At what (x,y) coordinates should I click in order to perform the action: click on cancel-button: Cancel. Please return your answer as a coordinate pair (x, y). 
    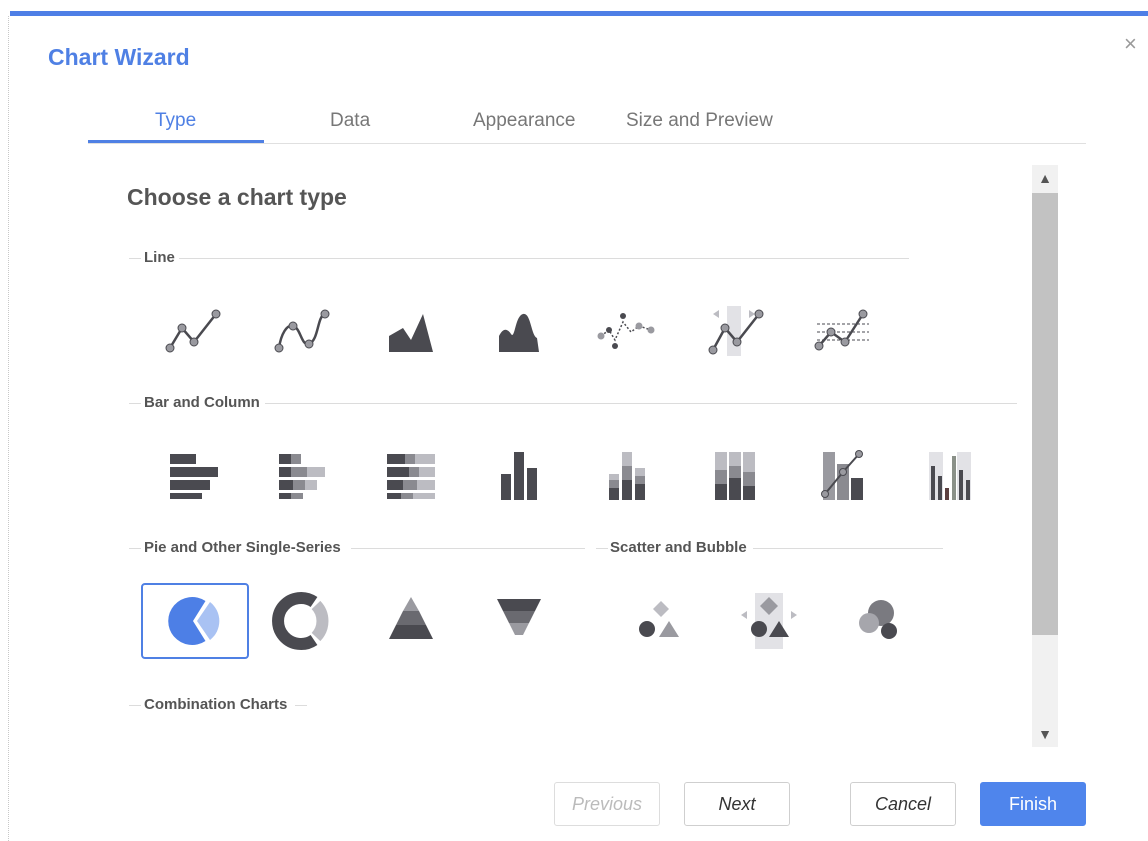
    Looking at the image, I should click on (903, 804).